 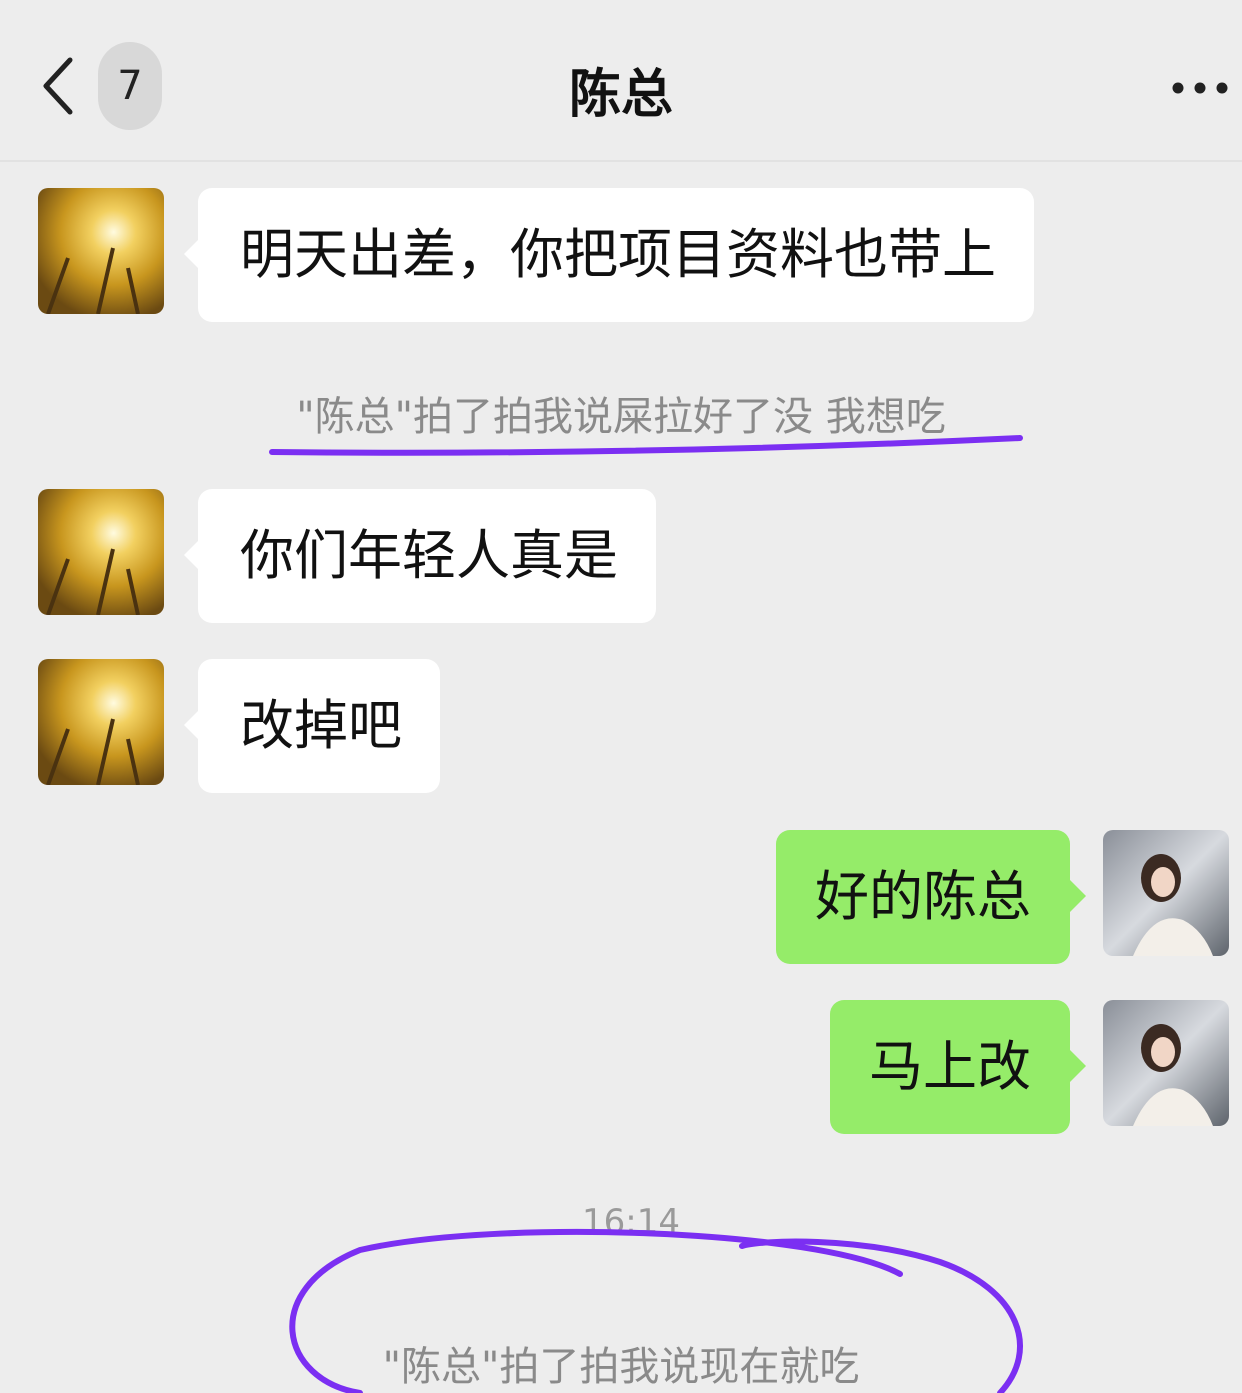 I want to click on chat-title: 陈总, so click(x=620, y=95).